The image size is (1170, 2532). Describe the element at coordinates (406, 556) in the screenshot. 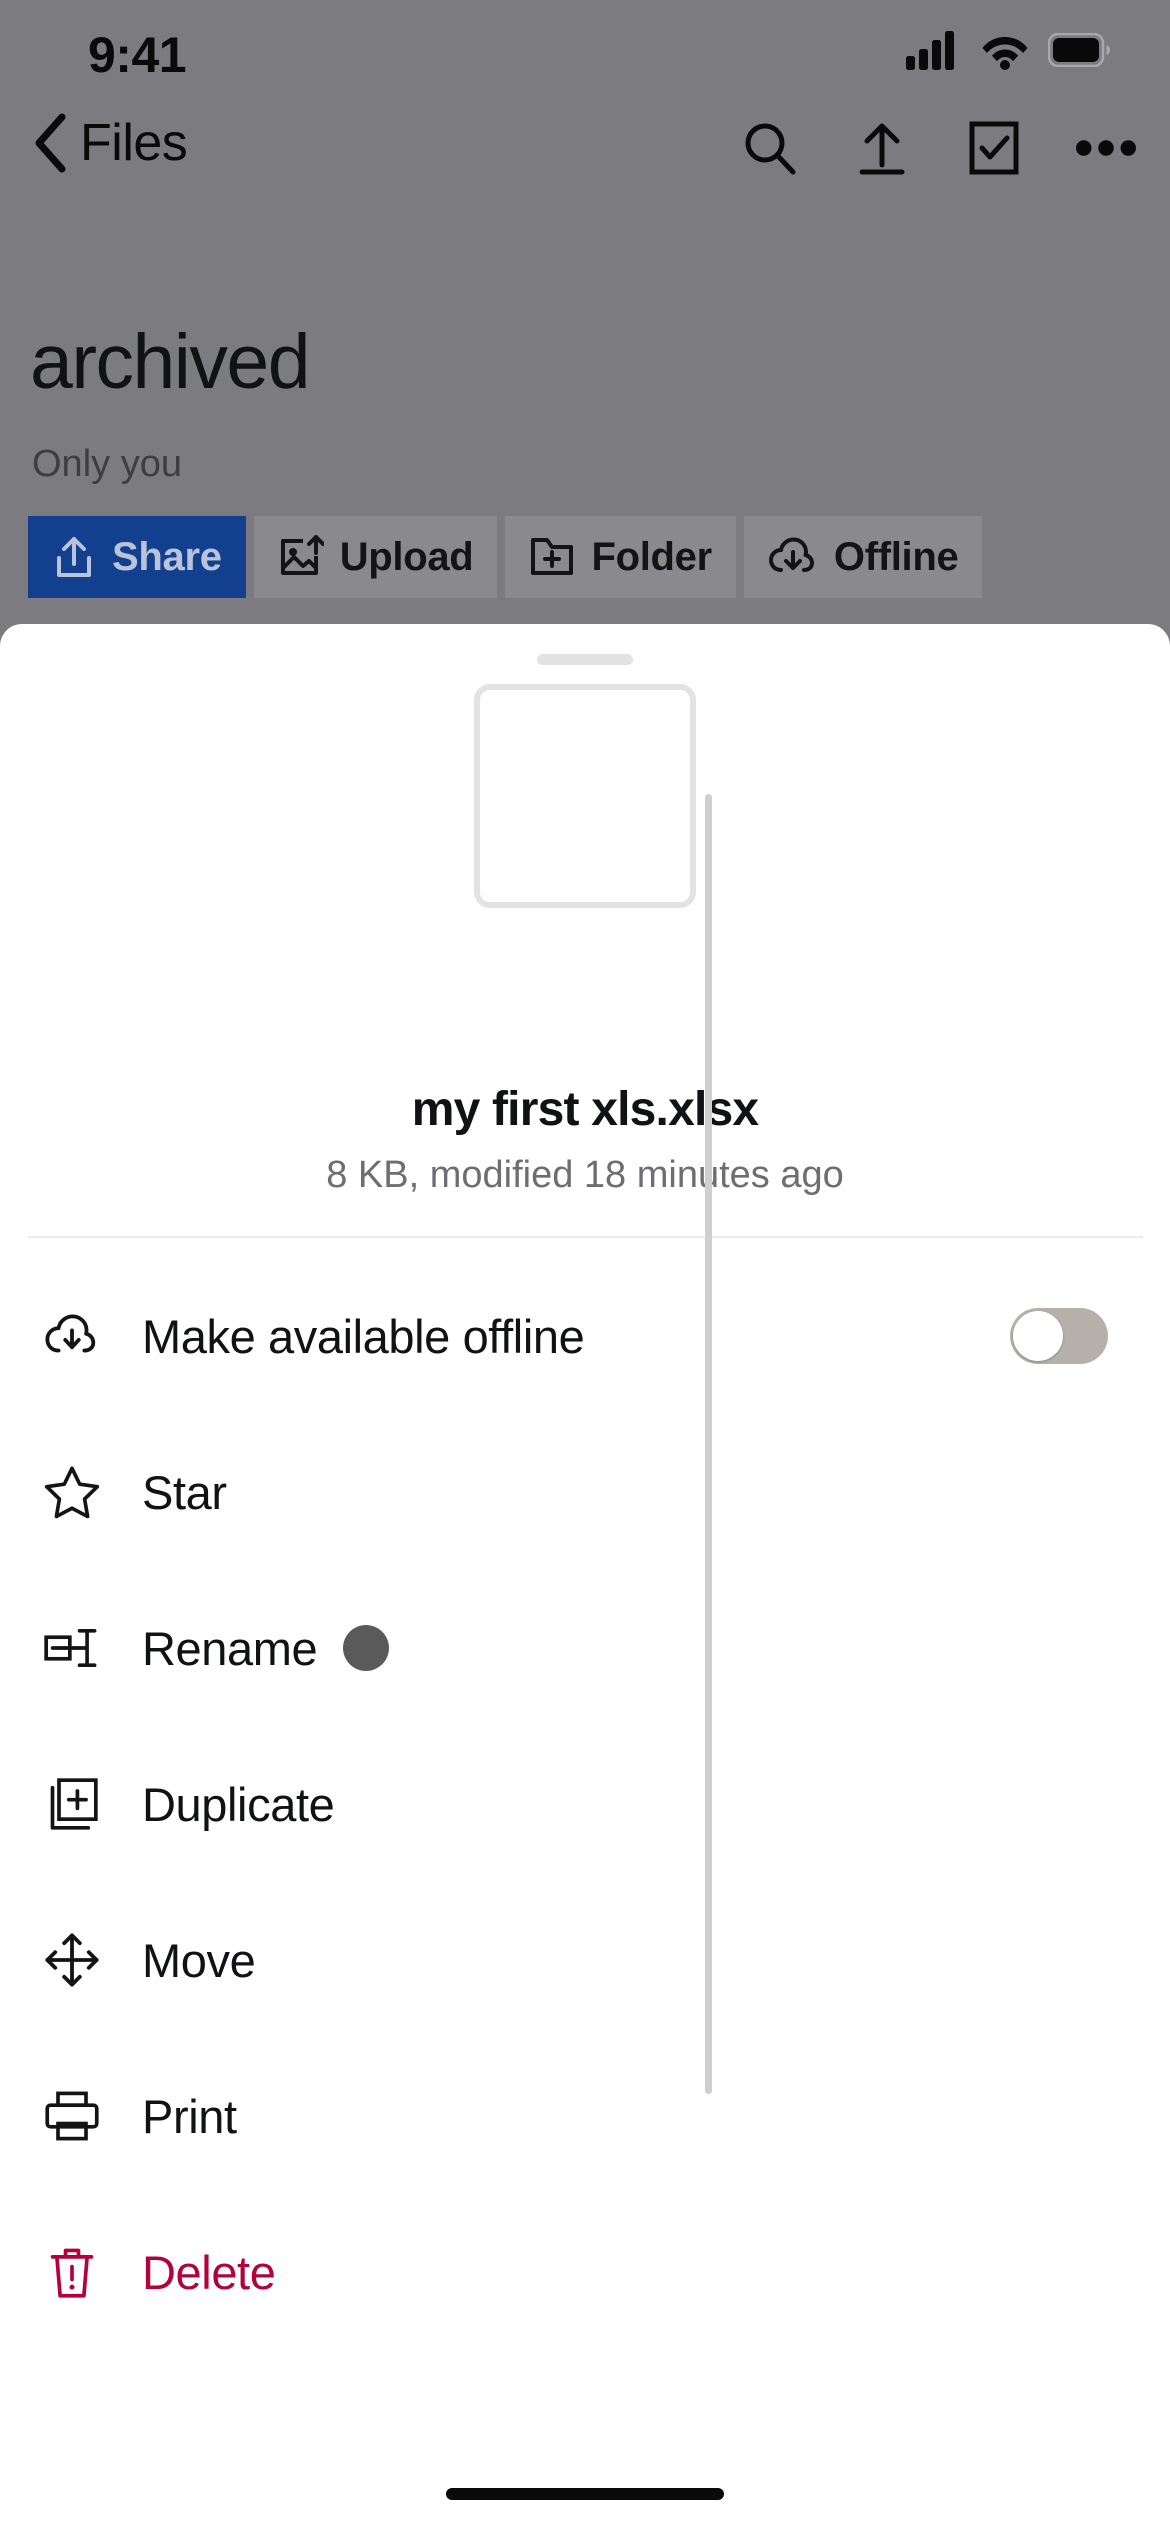

I see `chip-upload-label: Upload` at that location.